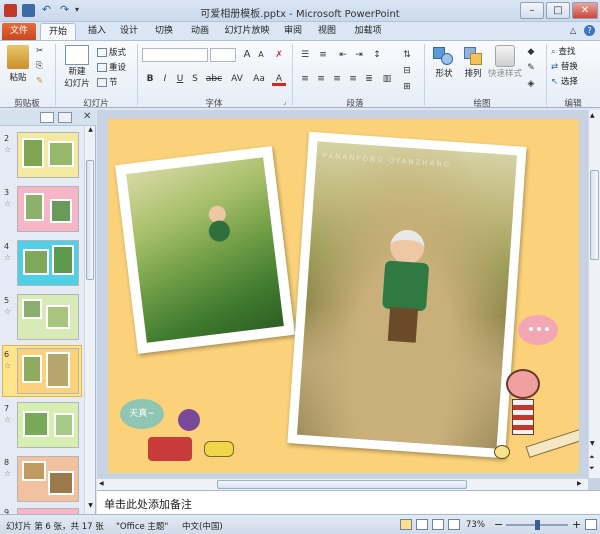 This screenshot has width=600, height=534. What do you see at coordinates (498, 524) in the screenshot?
I see `zoom-out-button: −` at bounding box center [498, 524].